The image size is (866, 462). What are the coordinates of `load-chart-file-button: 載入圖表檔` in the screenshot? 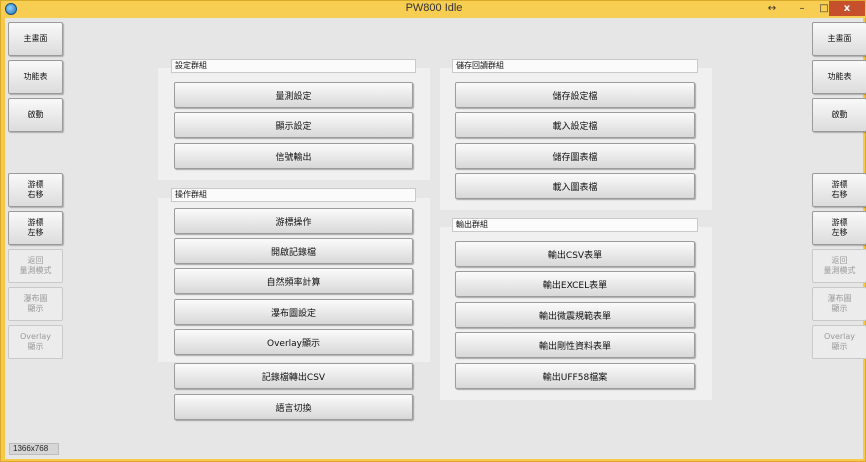 It's located at (575, 186).